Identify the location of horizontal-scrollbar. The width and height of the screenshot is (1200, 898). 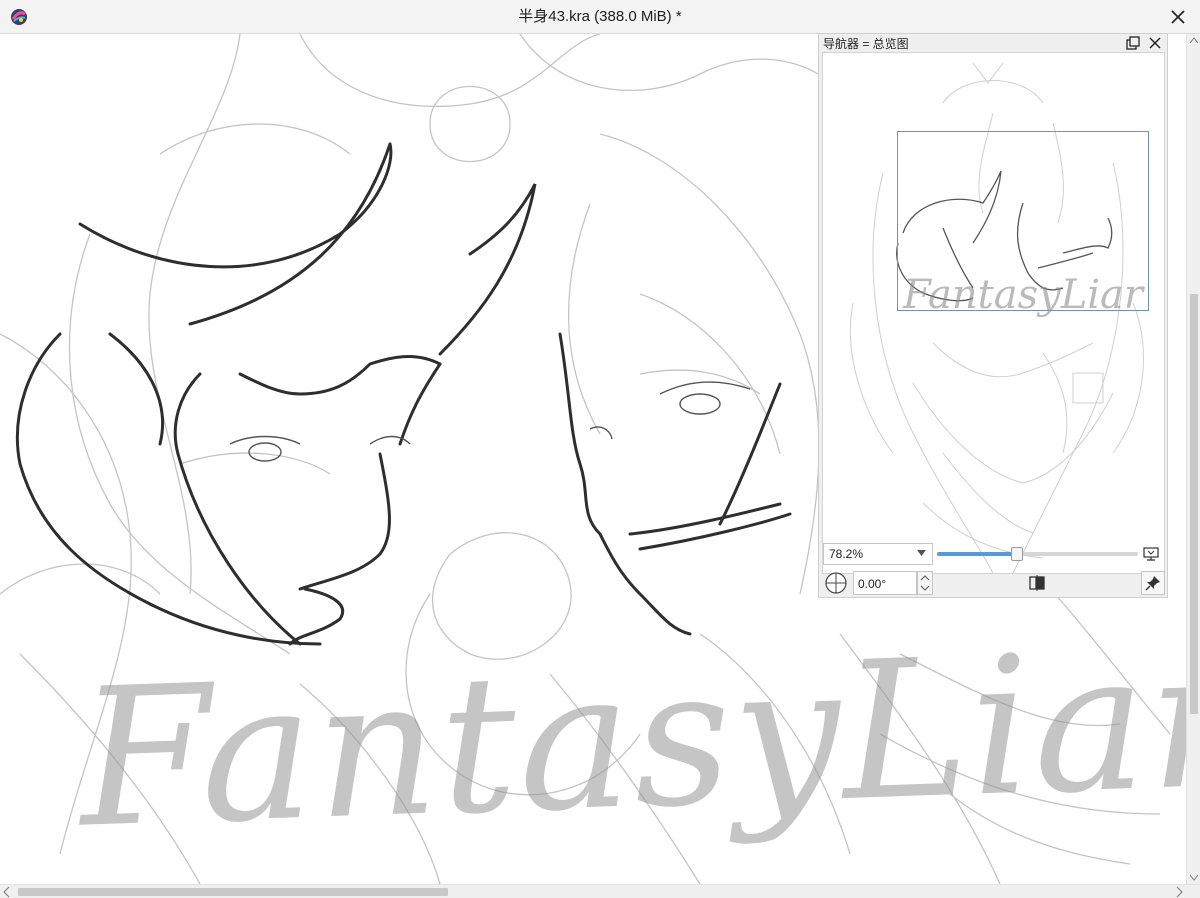
(600, 891).